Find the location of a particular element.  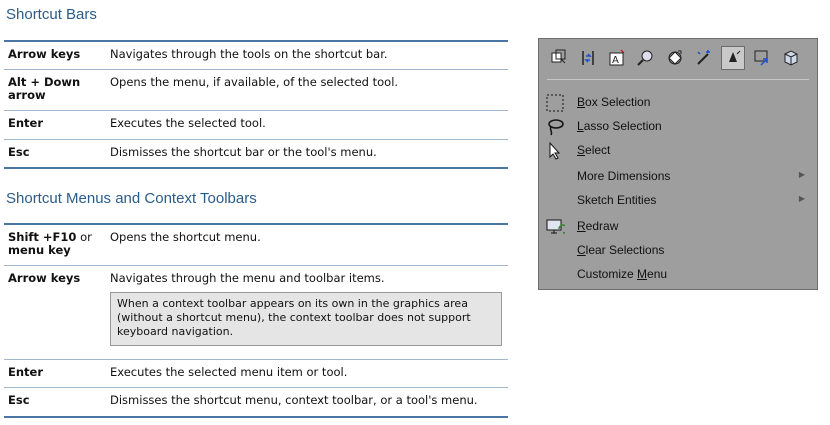

key-cell: Shift +F10 or menu key is located at coordinates (53, 244).